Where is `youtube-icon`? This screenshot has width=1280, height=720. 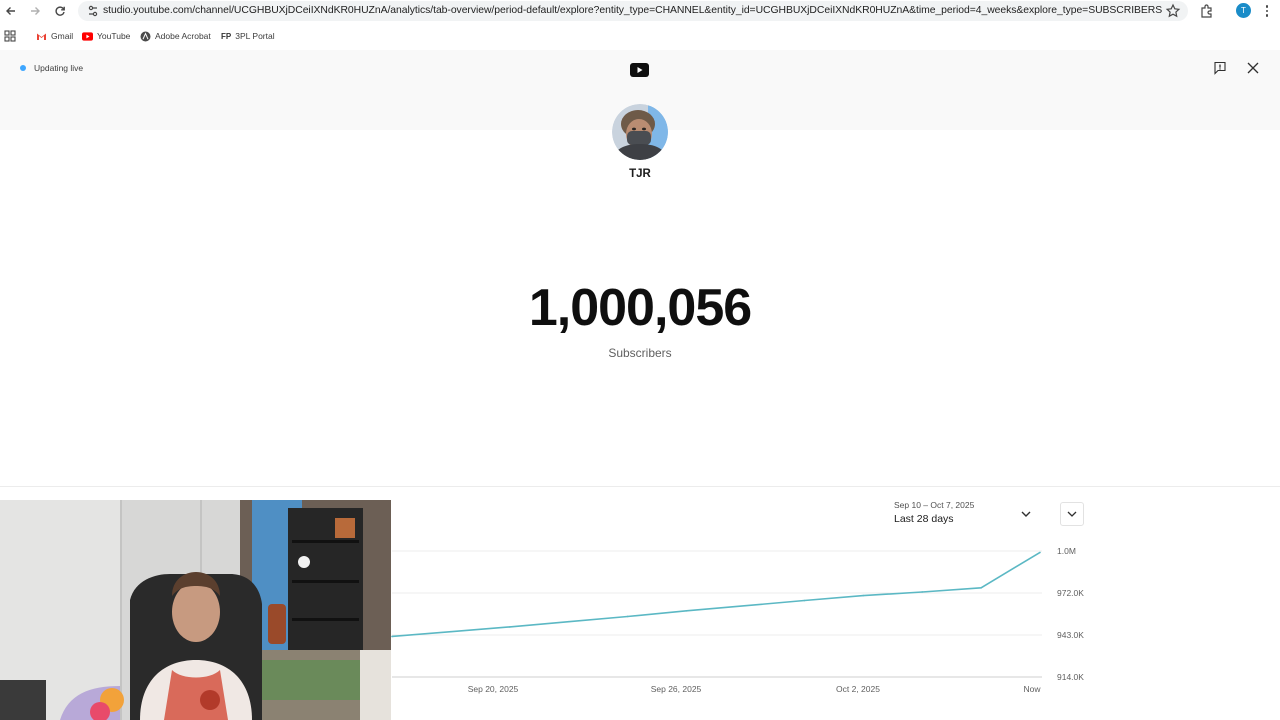 youtube-icon is located at coordinates (87, 36).